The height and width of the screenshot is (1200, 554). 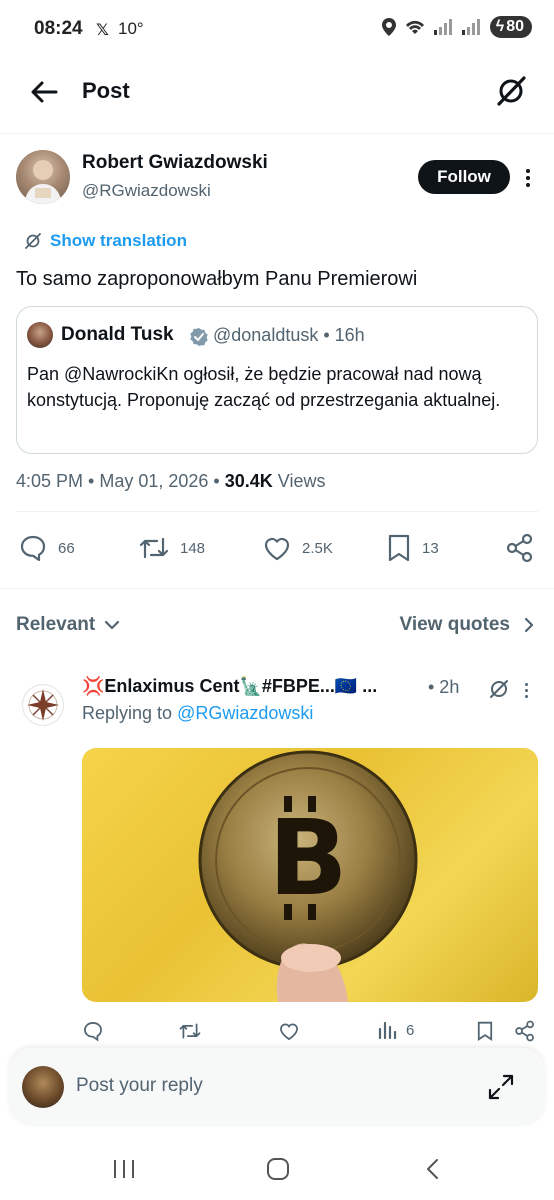 I want to click on reply-share-button, so click(x=525, y=1031).